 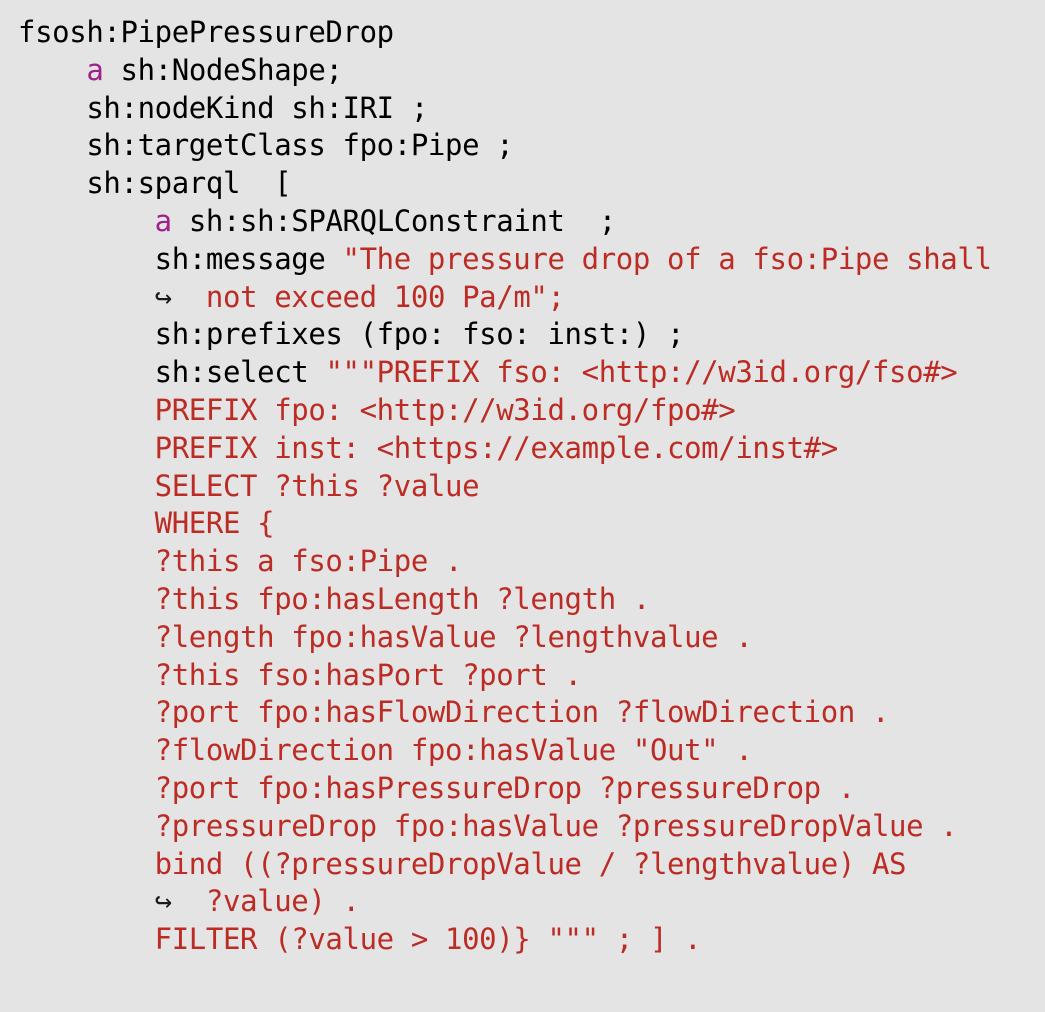 I want to click on code-token-string: "The pressure drop of a fso:Pipe shall, so click(x=667, y=258).